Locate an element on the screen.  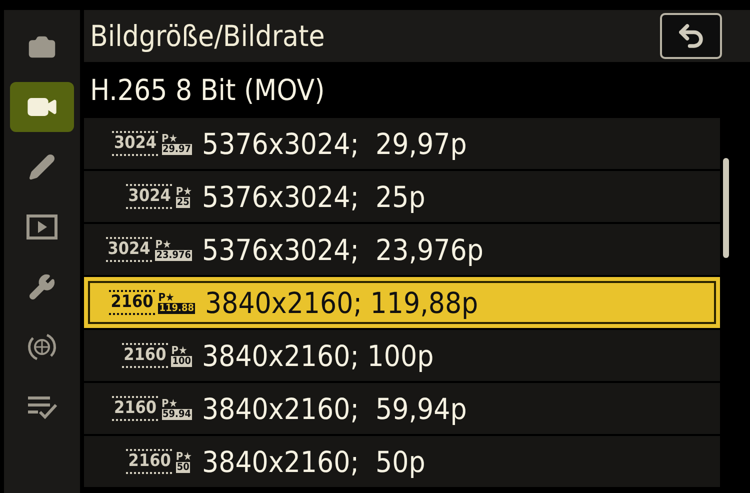
pencil-icon is located at coordinates (42, 167).